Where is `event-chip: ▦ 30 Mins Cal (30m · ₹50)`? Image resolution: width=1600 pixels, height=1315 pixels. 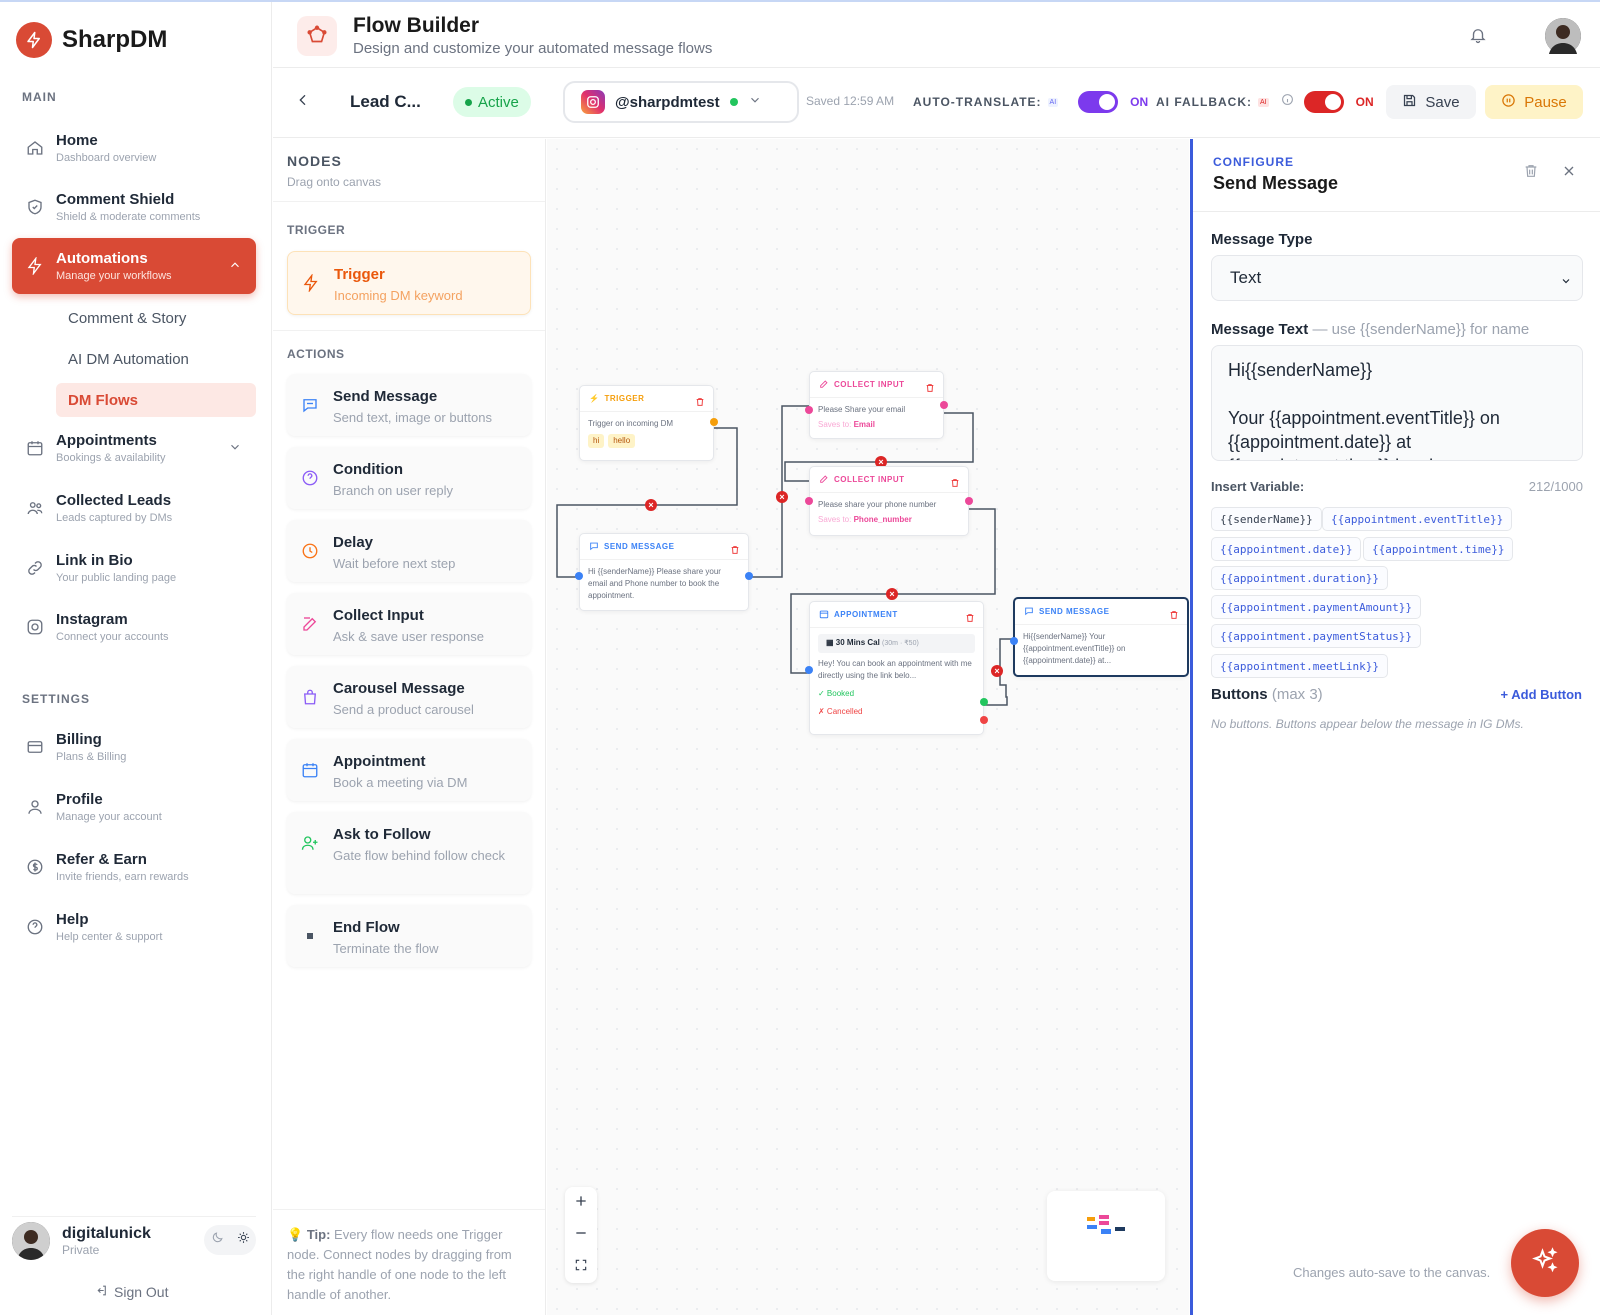
event-chip: ▦ 30 Mins Cal (30m · ₹50) is located at coordinates (896, 643).